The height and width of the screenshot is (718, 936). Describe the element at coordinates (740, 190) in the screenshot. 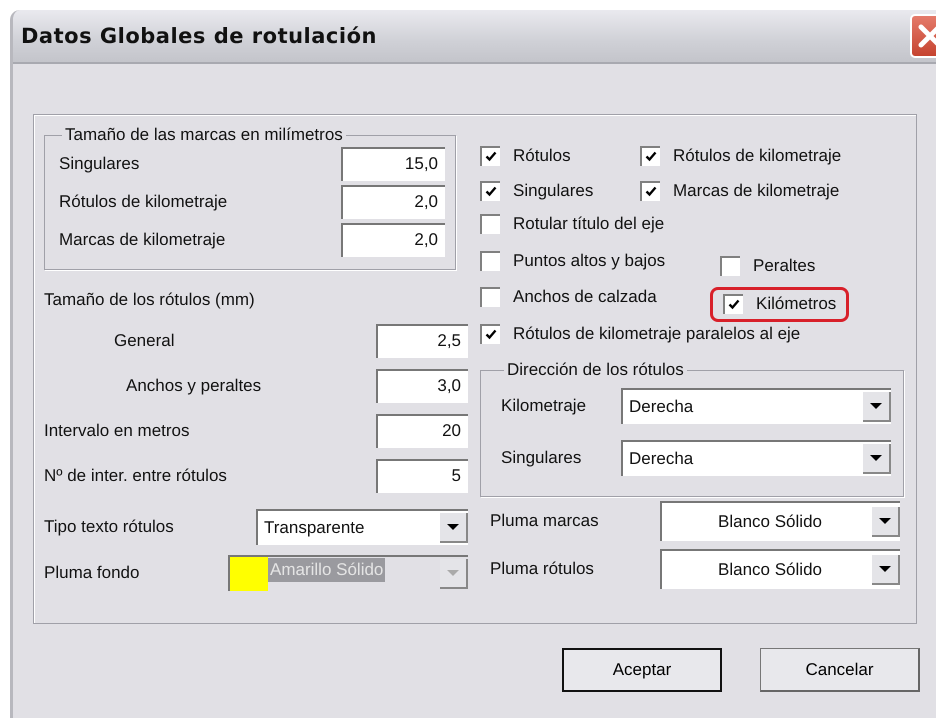

I see `checkbox: Marcas de kilometraje` at that location.